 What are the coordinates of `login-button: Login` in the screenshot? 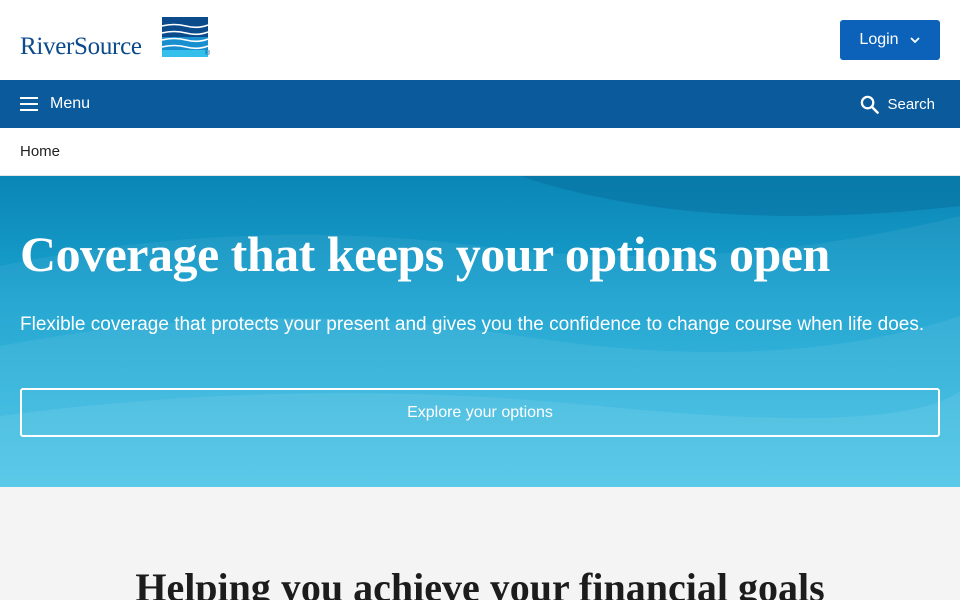 It's located at (890, 40).